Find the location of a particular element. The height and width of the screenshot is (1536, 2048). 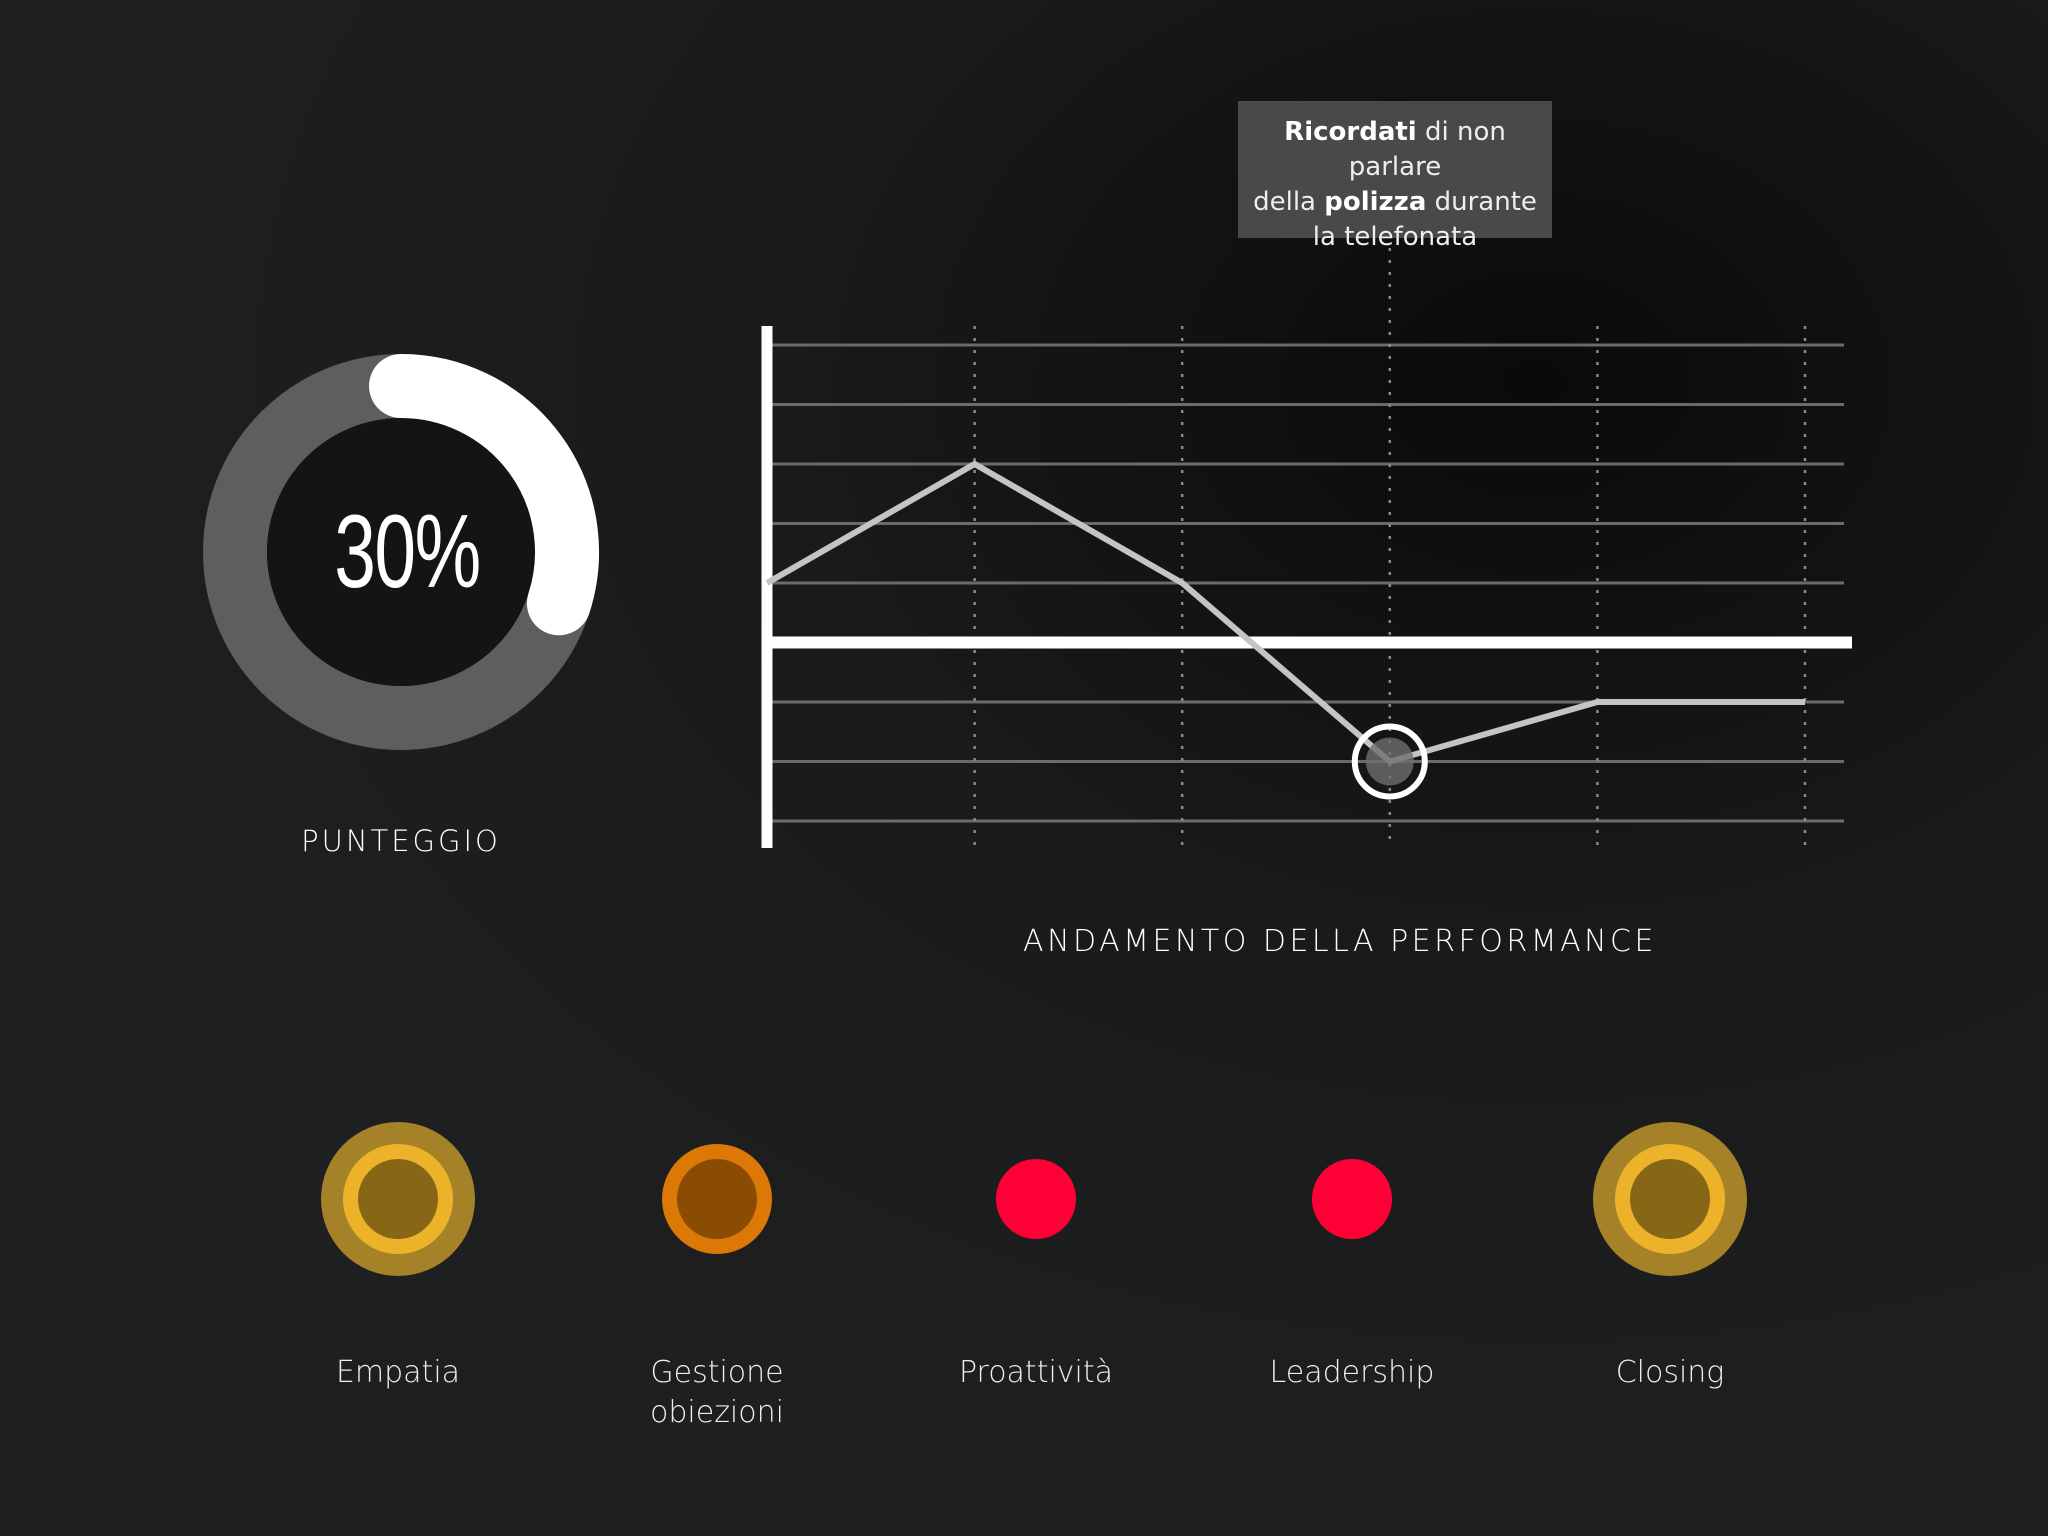

highlight-point-fill is located at coordinates (1389, 761).